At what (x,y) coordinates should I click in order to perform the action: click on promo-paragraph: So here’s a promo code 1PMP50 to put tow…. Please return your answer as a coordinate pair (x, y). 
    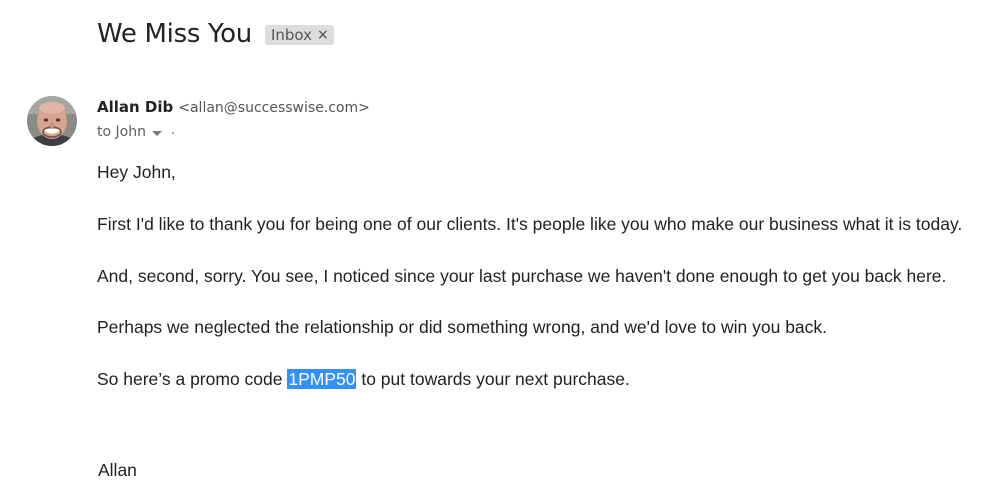
    Looking at the image, I should click on (363, 379).